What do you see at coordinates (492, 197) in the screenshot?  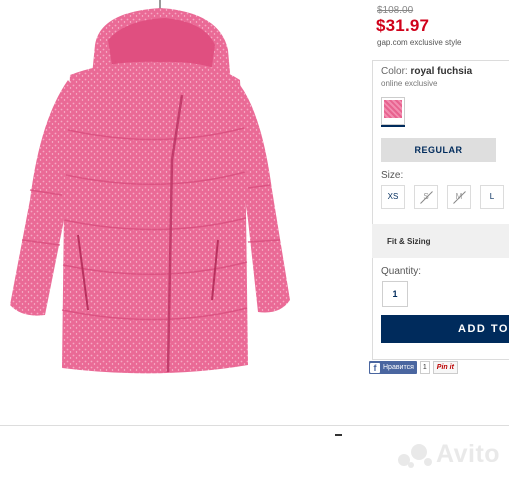 I see `size-button-l: L` at bounding box center [492, 197].